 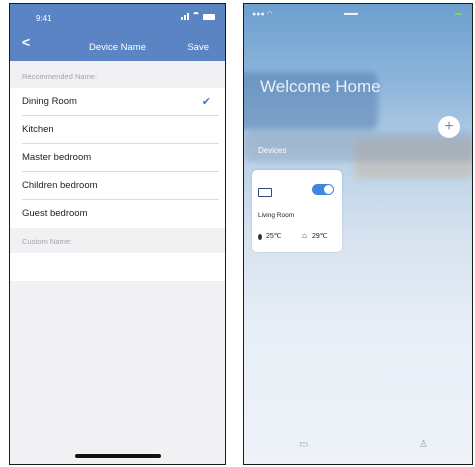 What do you see at coordinates (351, 13) in the screenshot?
I see `status-center: ▬▬` at bounding box center [351, 13].